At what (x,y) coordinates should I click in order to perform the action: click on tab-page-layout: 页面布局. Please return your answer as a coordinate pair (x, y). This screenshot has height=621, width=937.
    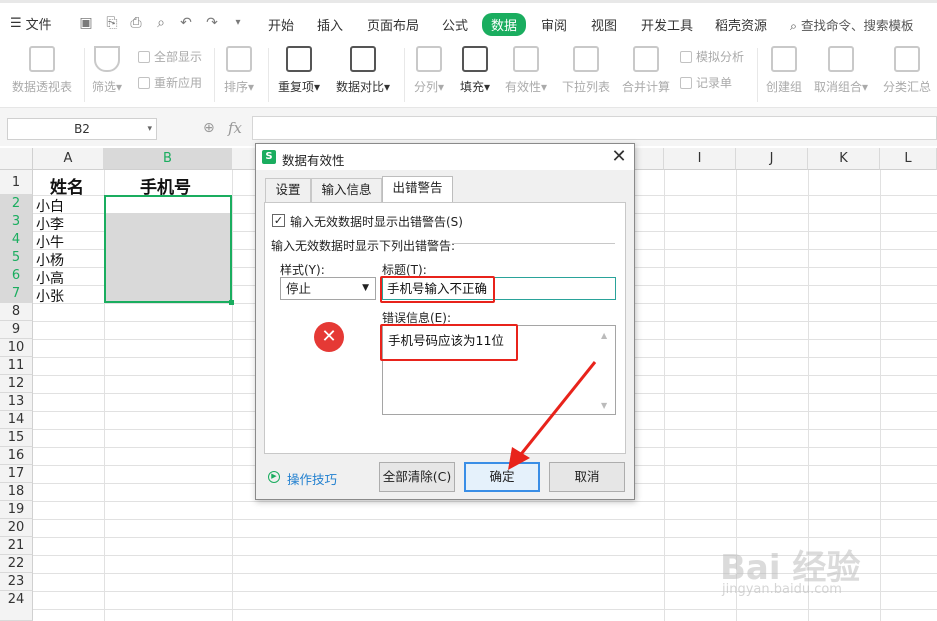
    Looking at the image, I should click on (393, 24).